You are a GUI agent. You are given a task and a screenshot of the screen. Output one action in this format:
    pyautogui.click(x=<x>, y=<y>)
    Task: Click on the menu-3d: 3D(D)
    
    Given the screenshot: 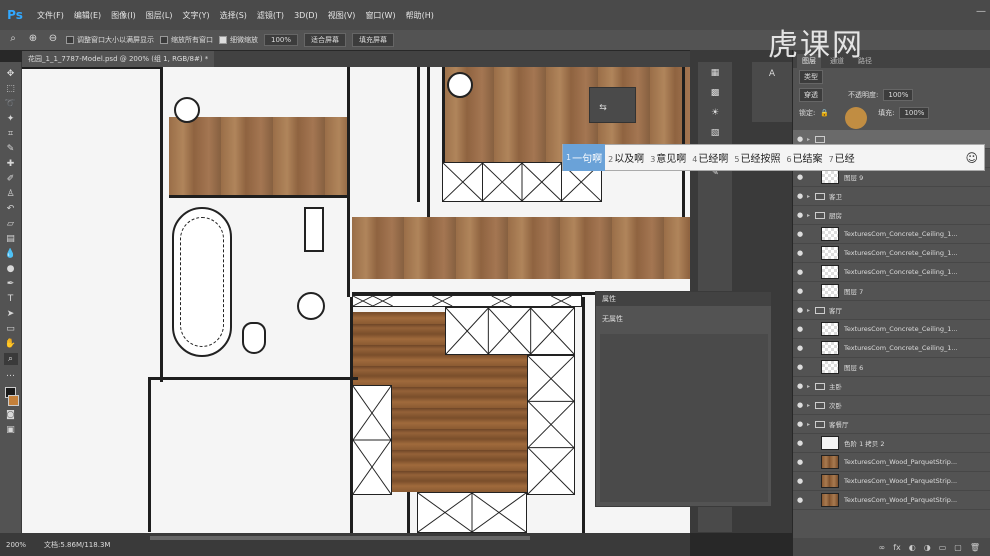 What is the action you would take?
    pyautogui.click(x=306, y=15)
    